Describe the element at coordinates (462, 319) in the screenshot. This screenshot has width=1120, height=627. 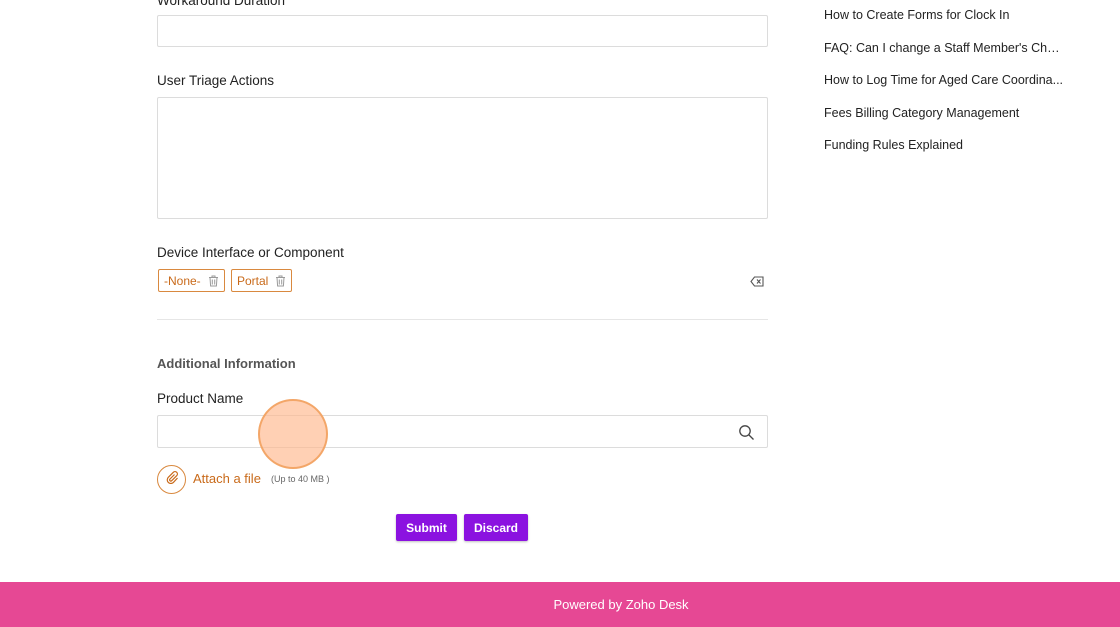
I see `section-divider` at that location.